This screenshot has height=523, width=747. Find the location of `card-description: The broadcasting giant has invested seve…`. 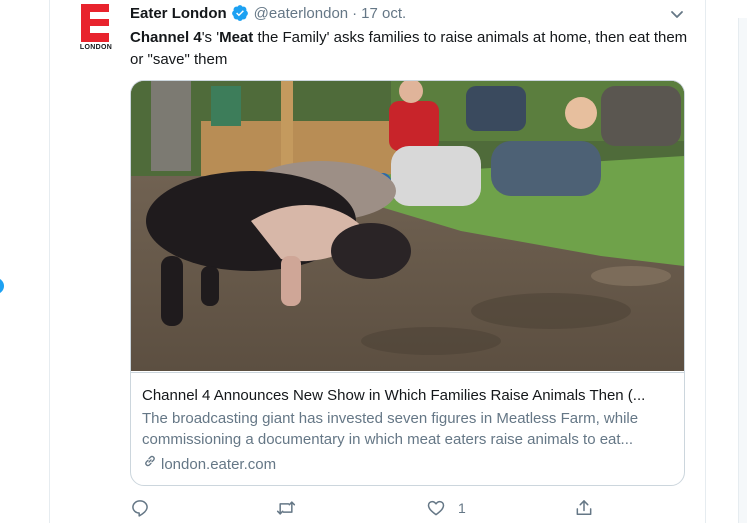

card-description: The broadcasting giant has invested seve… is located at coordinates (408, 429).